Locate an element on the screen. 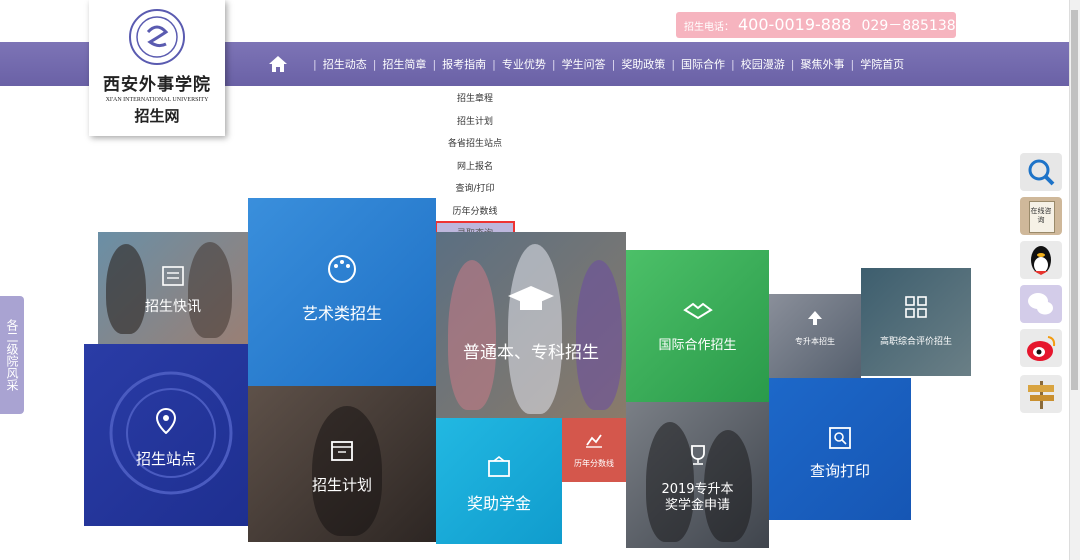  wallet-icon is located at coordinates (499, 466).